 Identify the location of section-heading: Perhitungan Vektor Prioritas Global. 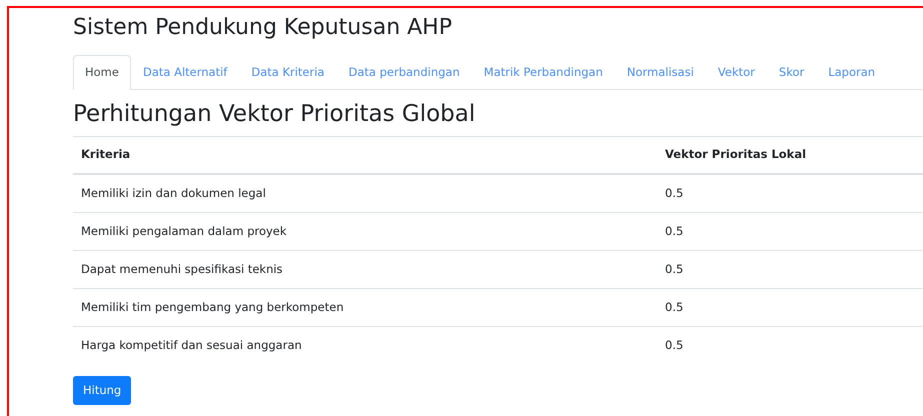
(274, 114).